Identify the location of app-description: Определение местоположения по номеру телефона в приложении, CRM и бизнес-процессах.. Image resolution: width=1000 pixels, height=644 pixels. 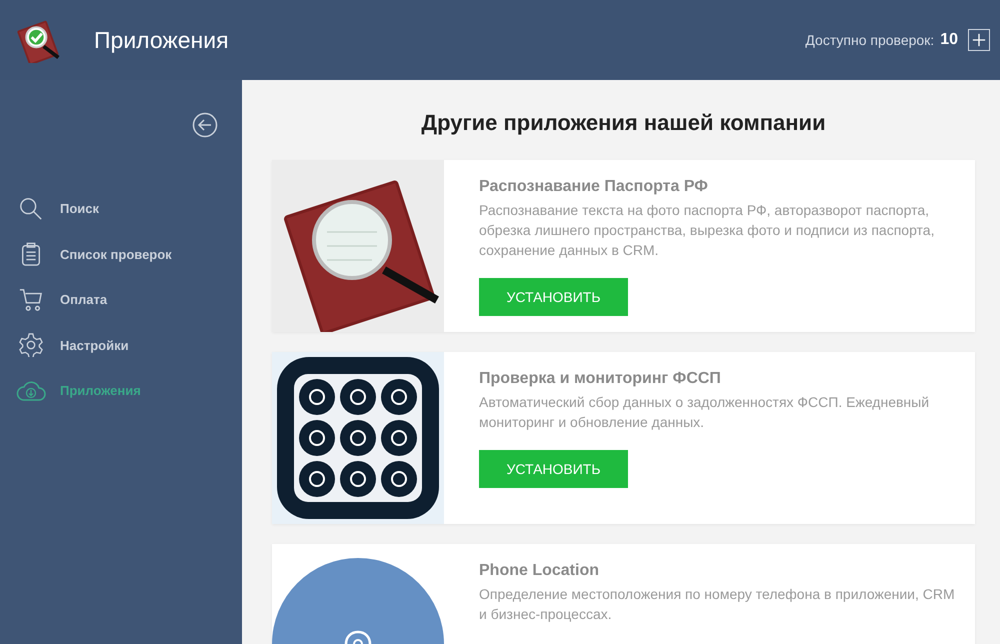
(717, 604).